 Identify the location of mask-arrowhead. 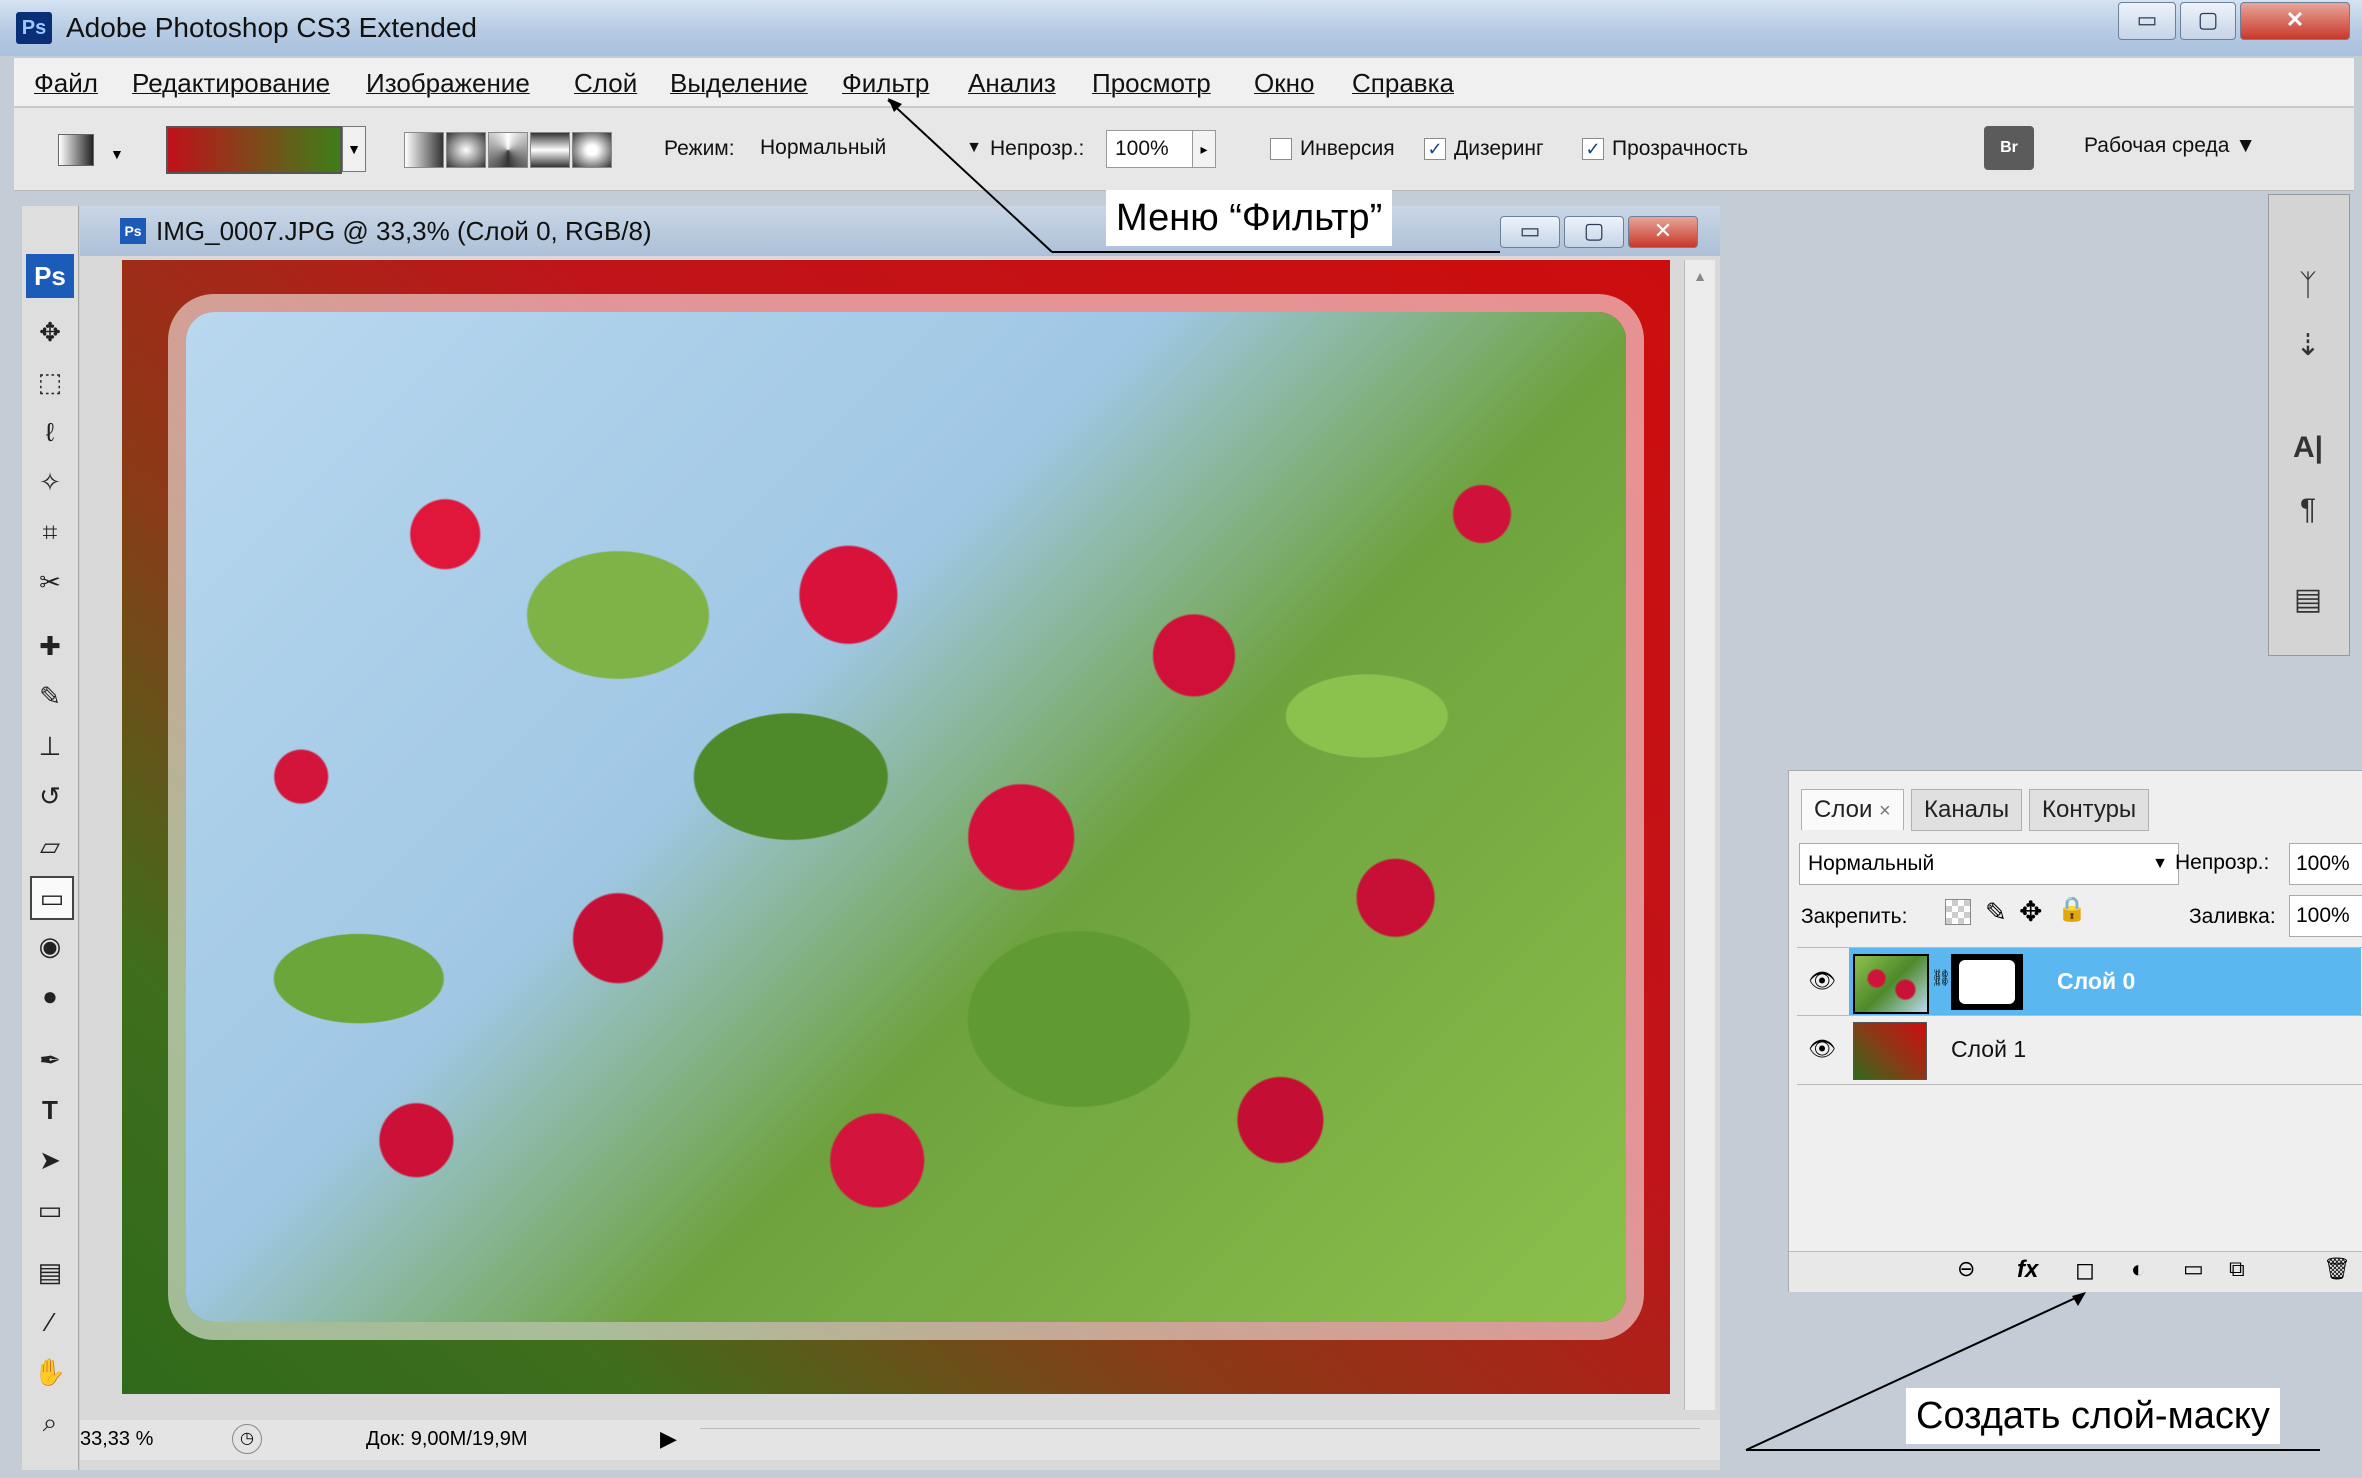
(2079, 1299).